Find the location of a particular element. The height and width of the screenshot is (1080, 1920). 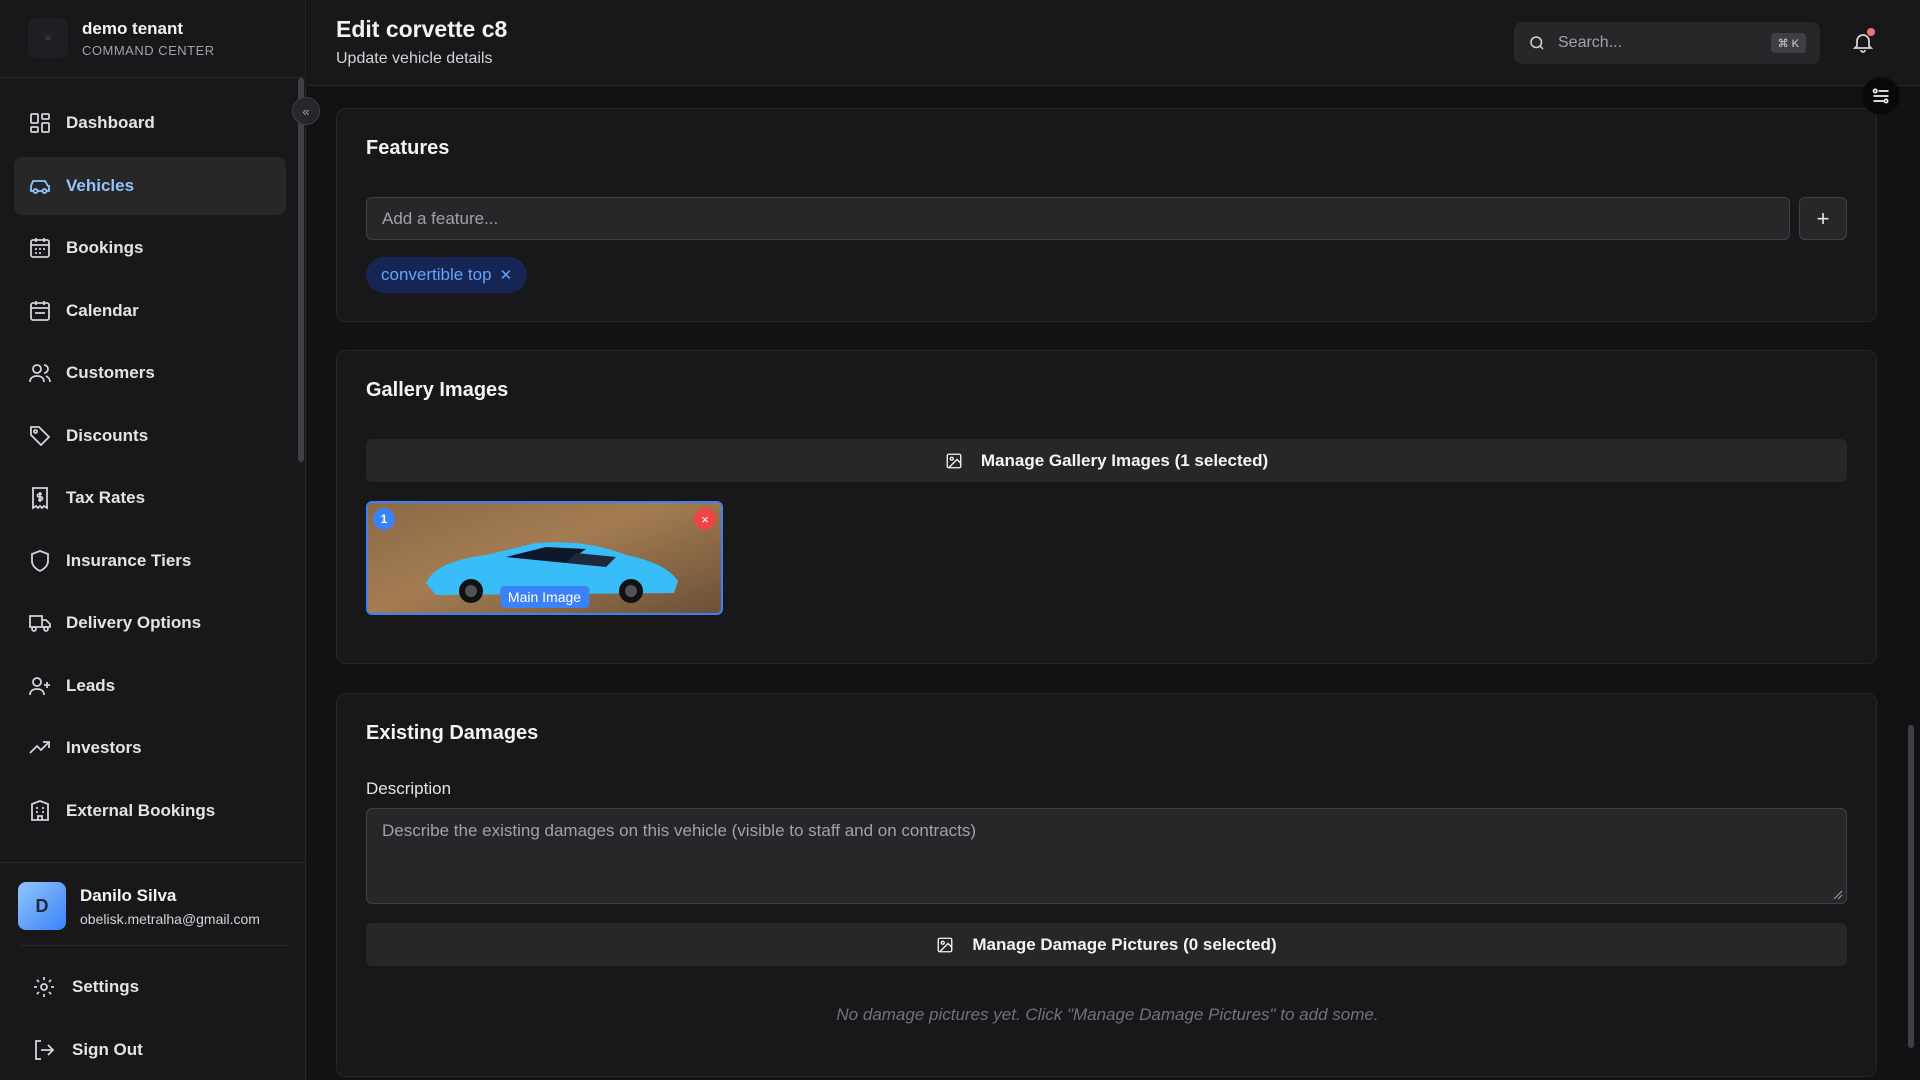

sidebar-scrollbar is located at coordinates (301, 270).